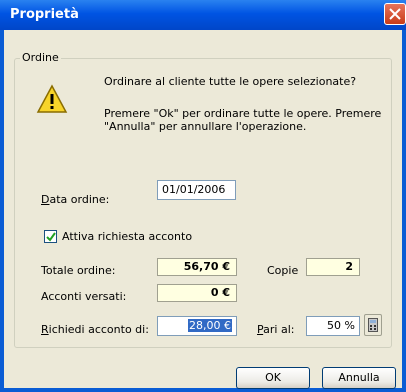  I want to click on calculator-icon, so click(373, 325).